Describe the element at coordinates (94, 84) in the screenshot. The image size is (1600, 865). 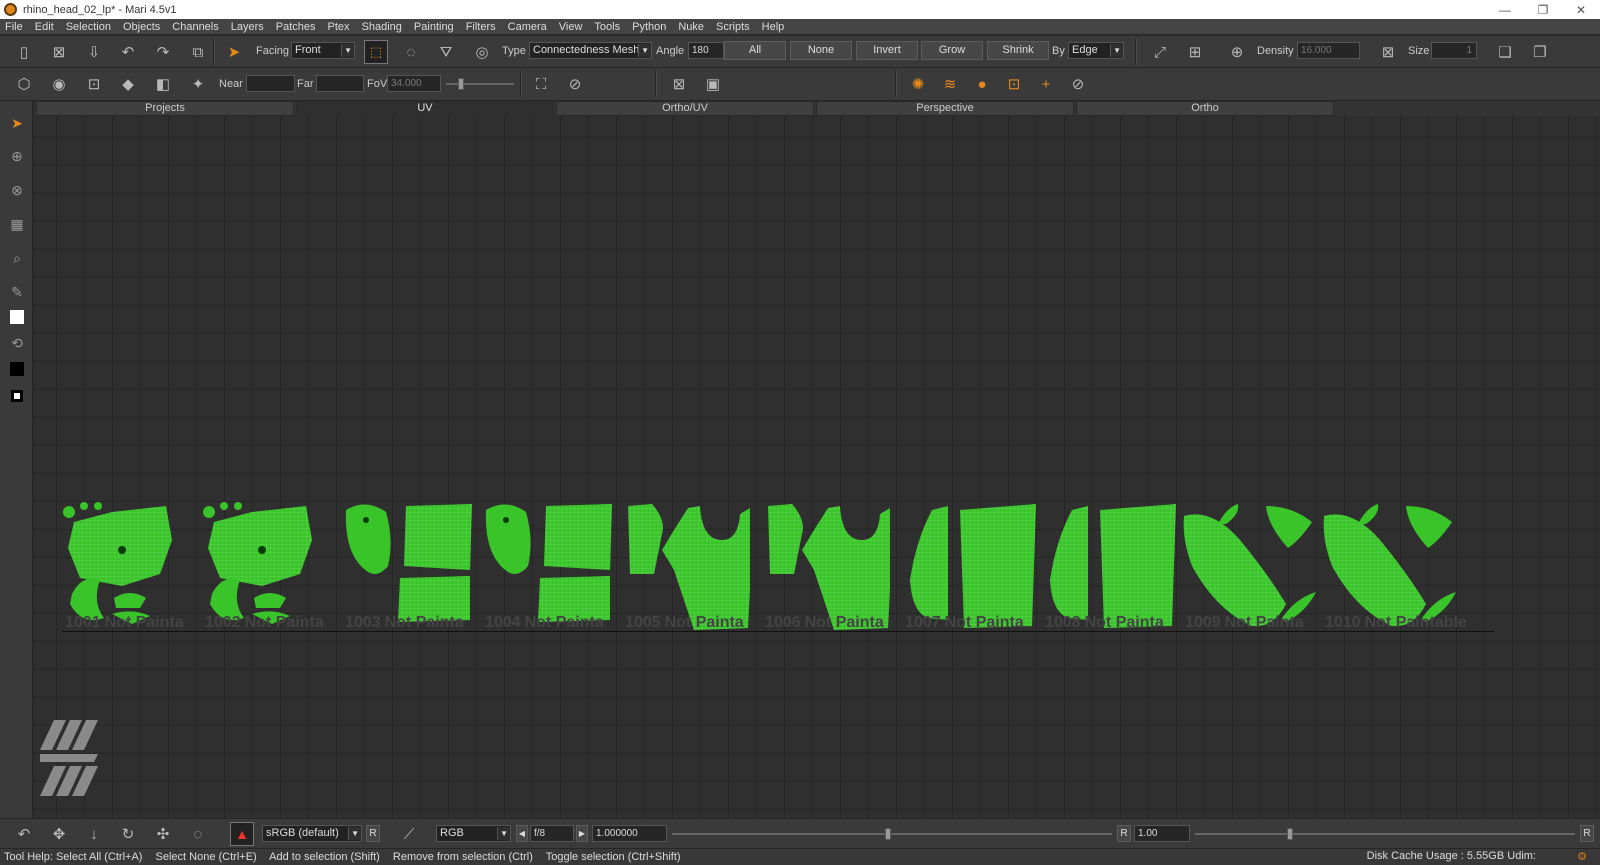
I see `frame-selection-icon: ⊡` at that location.